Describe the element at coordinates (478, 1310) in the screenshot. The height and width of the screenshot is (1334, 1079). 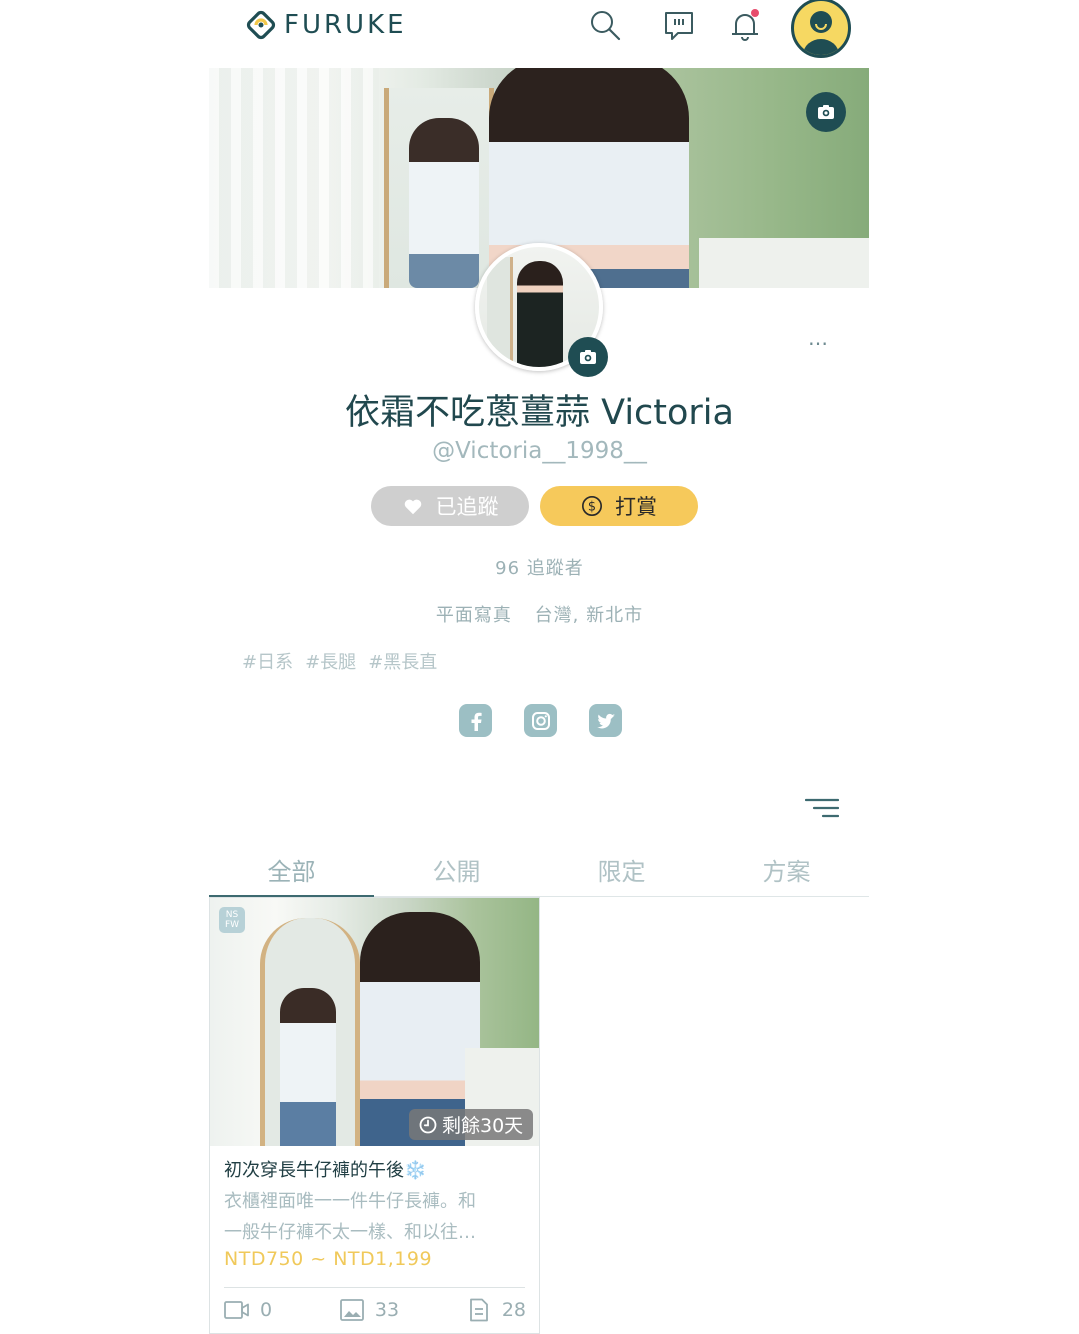
I see `document-icon` at that location.